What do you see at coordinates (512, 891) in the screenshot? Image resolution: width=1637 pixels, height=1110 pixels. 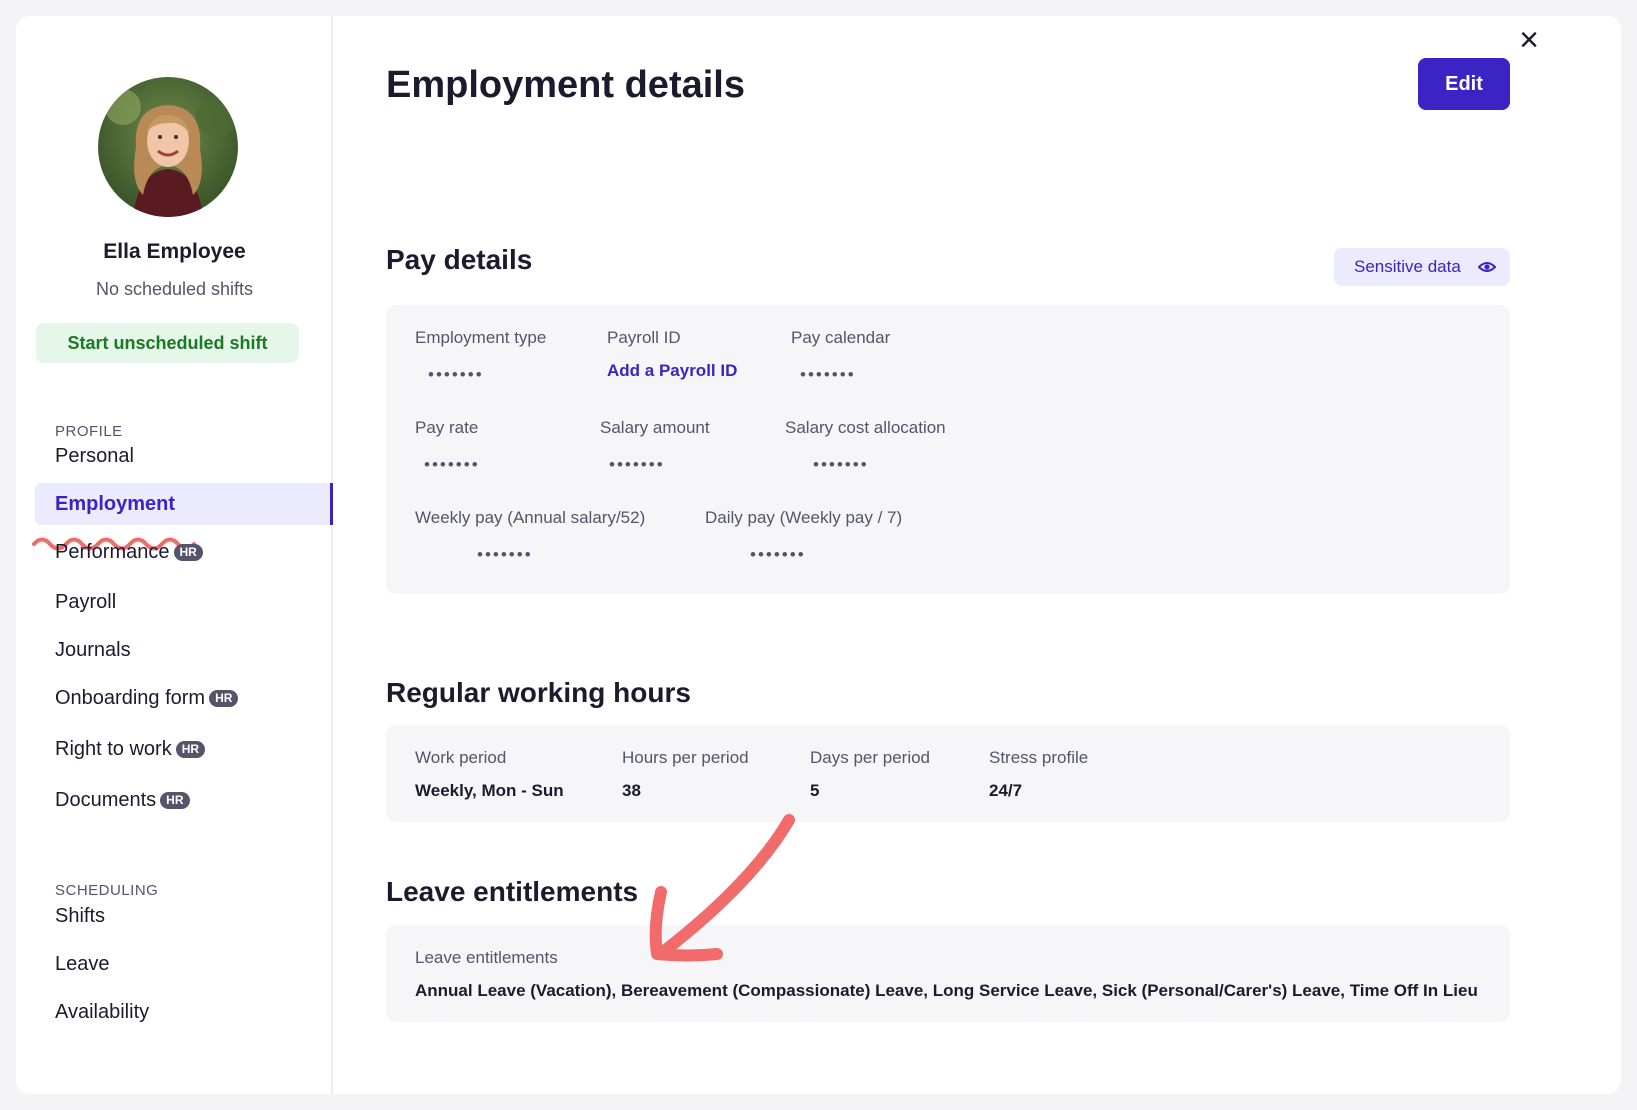 I see `leave-entitlements-title: Leave entitlements` at bounding box center [512, 891].